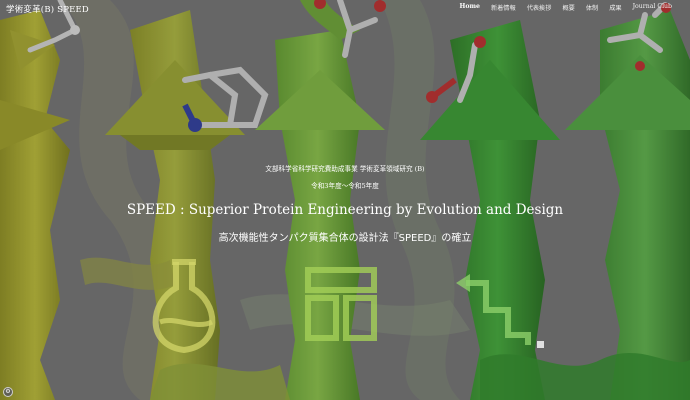  Describe the element at coordinates (345, 238) in the screenshot. I see `hero-title-ja: 高次機能性タンパク質集合体の設計法『SPEED』の確立` at that location.